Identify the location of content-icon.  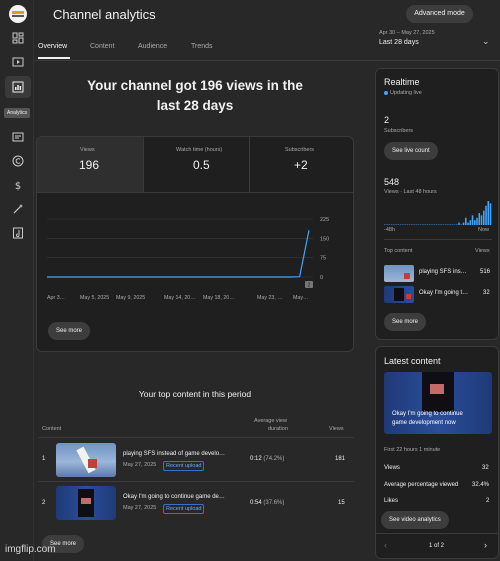
(18, 62).